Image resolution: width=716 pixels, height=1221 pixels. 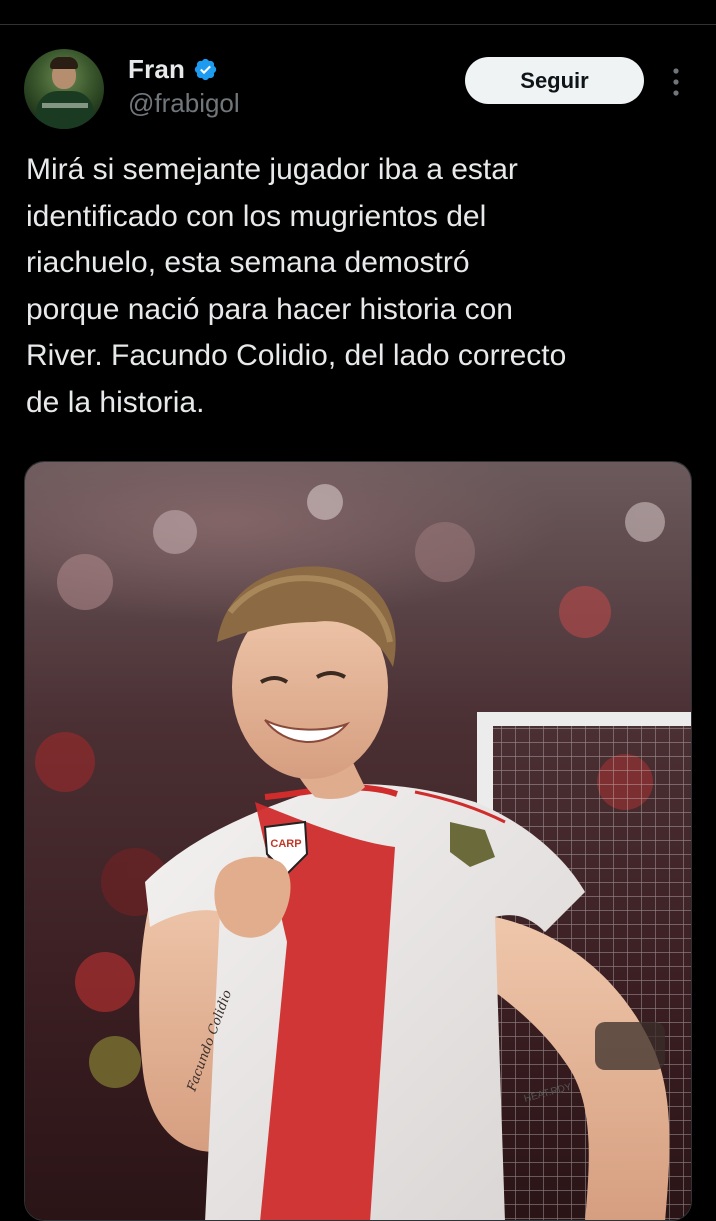 What do you see at coordinates (285, 844) in the screenshot?
I see `shirt-crest-text: CARP` at bounding box center [285, 844].